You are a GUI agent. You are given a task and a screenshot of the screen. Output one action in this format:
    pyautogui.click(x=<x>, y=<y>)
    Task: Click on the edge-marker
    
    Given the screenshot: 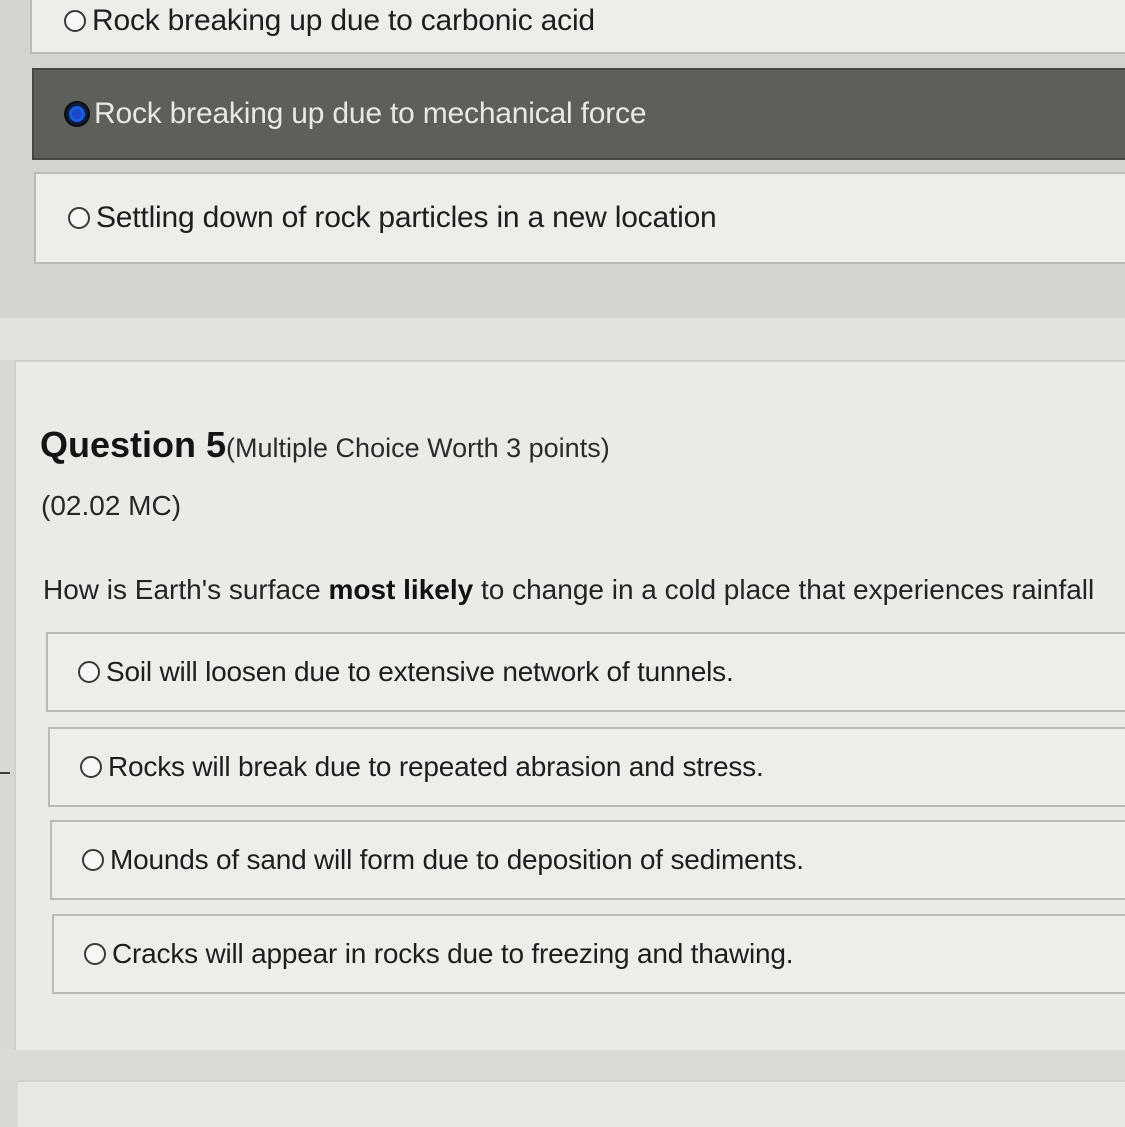 What is the action you would take?
    pyautogui.click(x=5, y=773)
    